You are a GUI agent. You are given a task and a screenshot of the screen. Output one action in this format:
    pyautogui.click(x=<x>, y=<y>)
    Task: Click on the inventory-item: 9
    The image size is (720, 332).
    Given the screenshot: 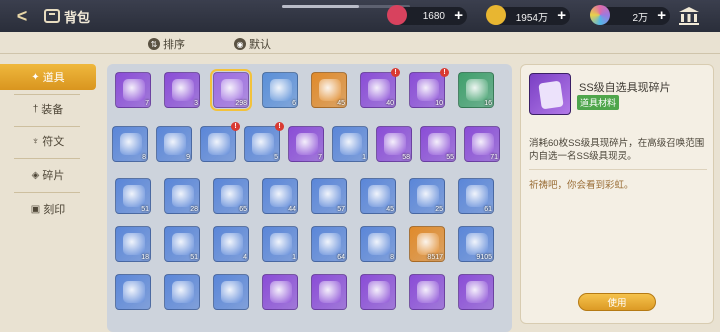 What is the action you would take?
    pyautogui.click(x=174, y=144)
    